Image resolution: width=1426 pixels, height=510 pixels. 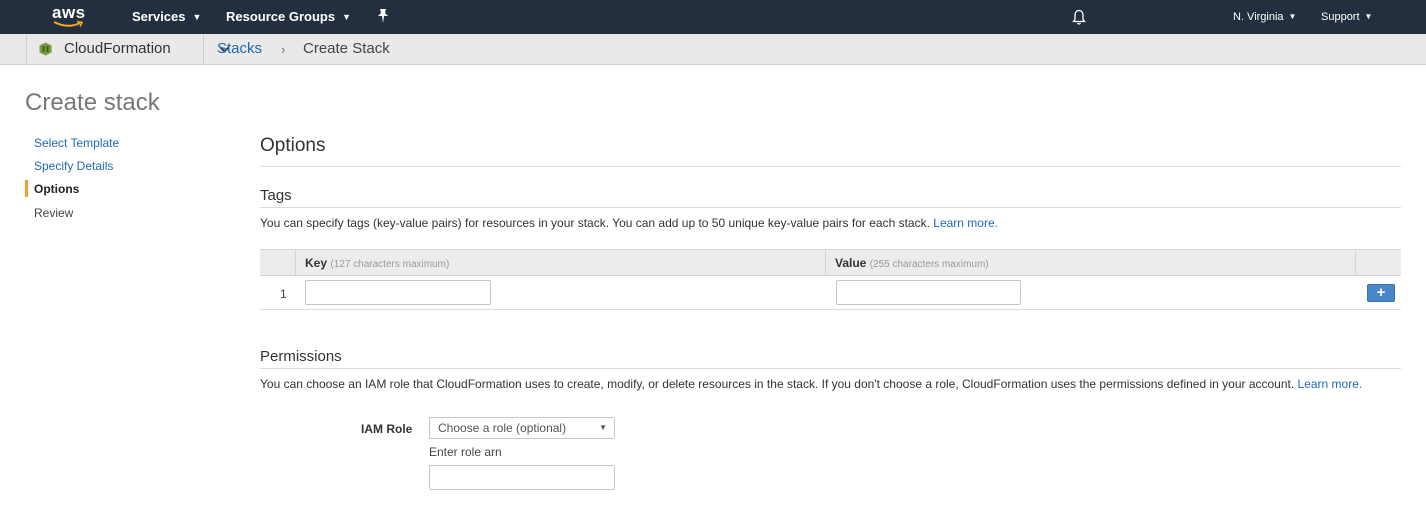 I want to click on service-breadcrumb-bar: CloudFormation, so click(x=713, y=49).